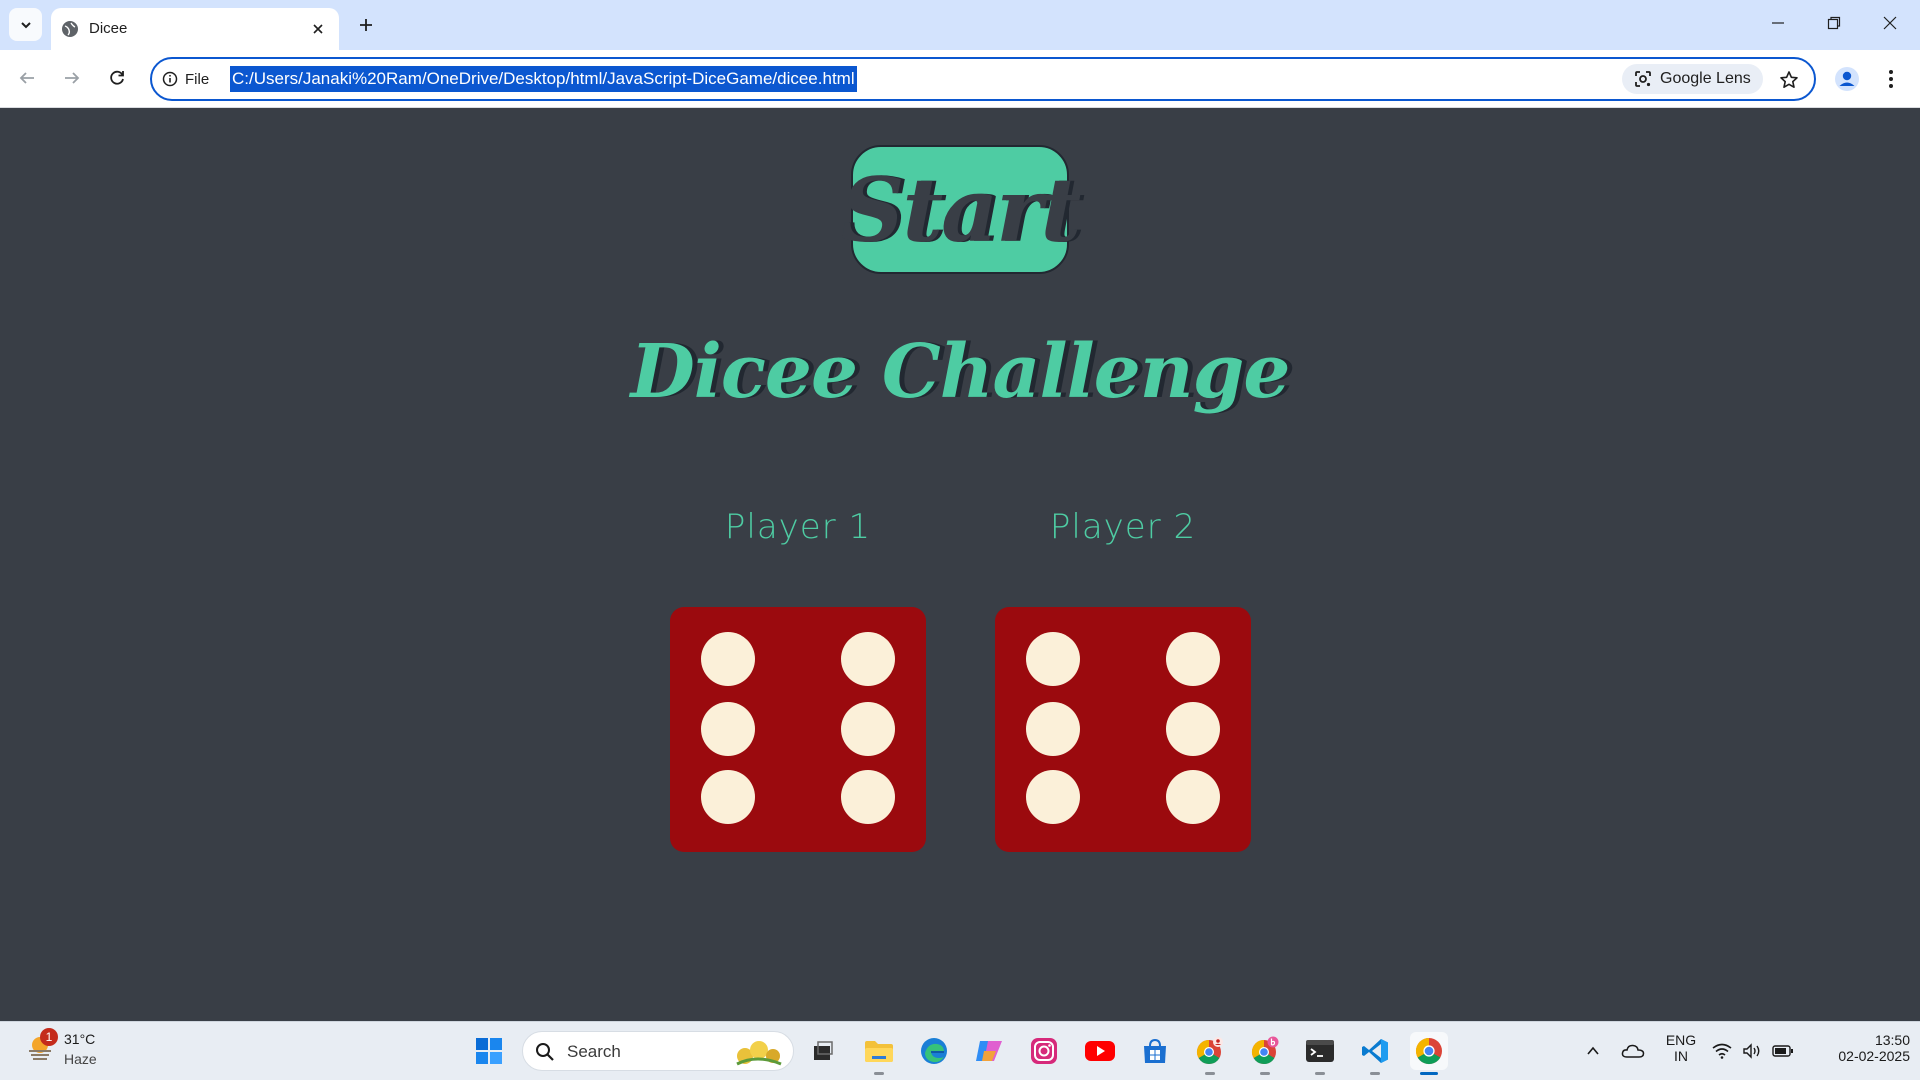 The image size is (1920, 1080). I want to click on copilot-icon, so click(989, 1051).